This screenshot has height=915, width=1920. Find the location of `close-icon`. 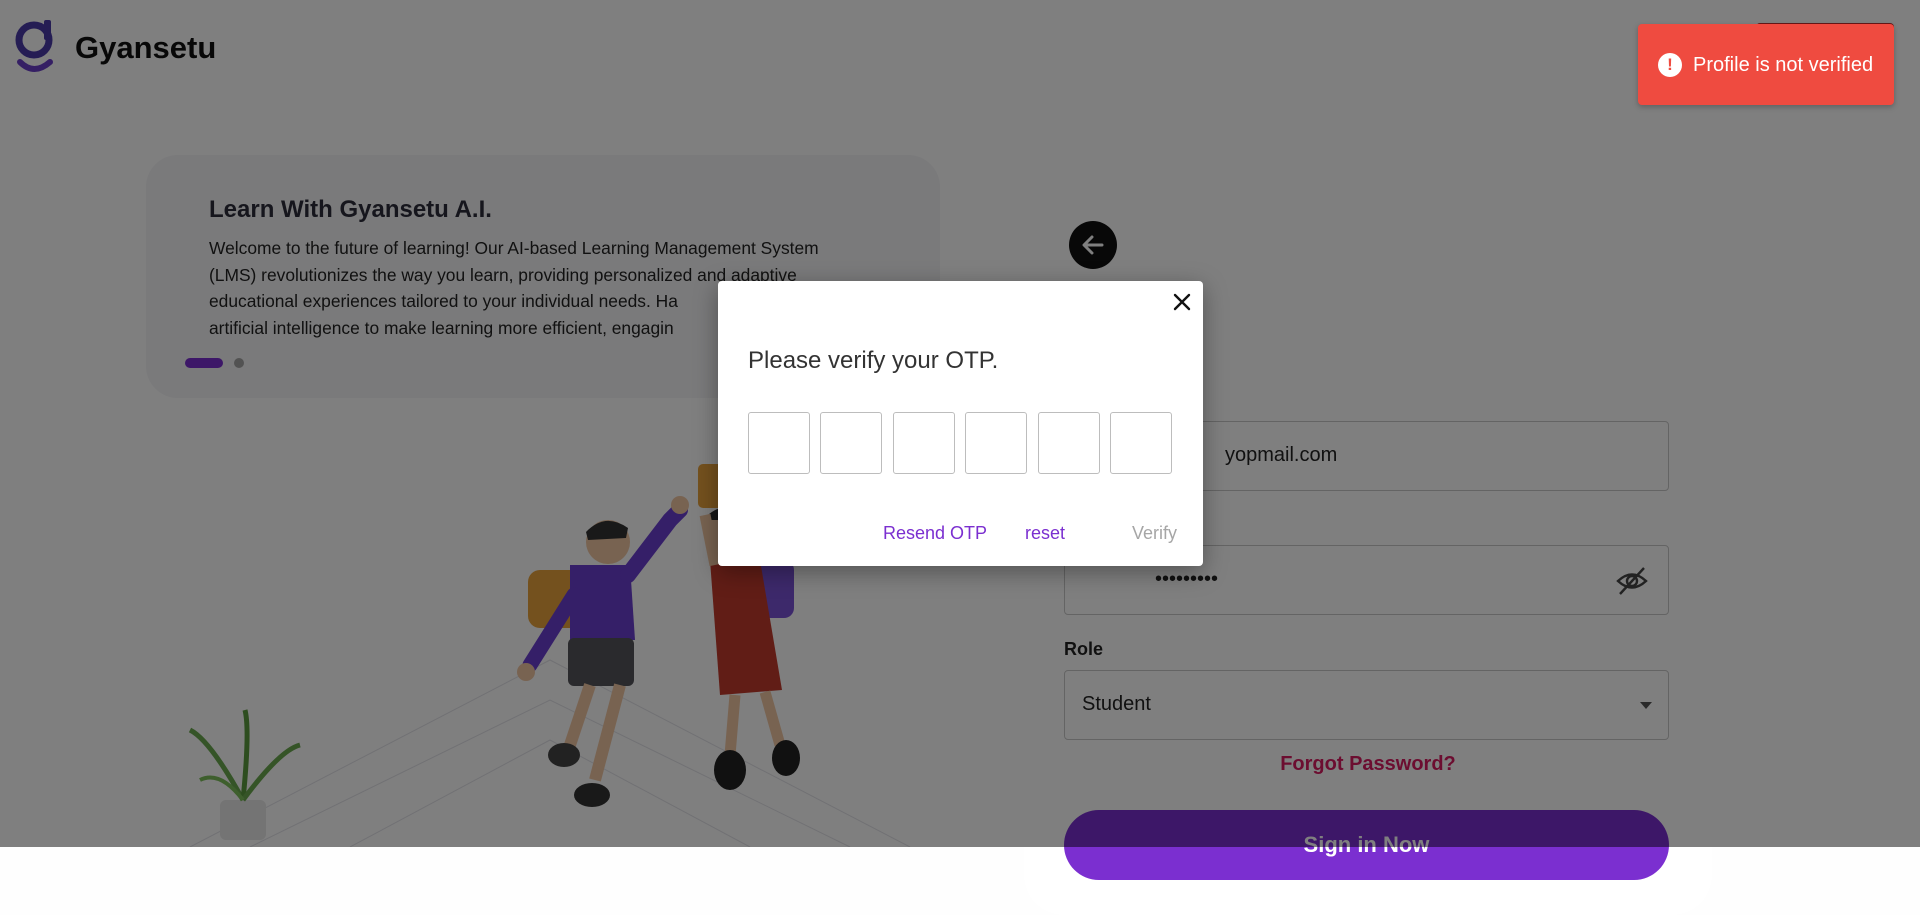

close-icon is located at coordinates (1182, 302).